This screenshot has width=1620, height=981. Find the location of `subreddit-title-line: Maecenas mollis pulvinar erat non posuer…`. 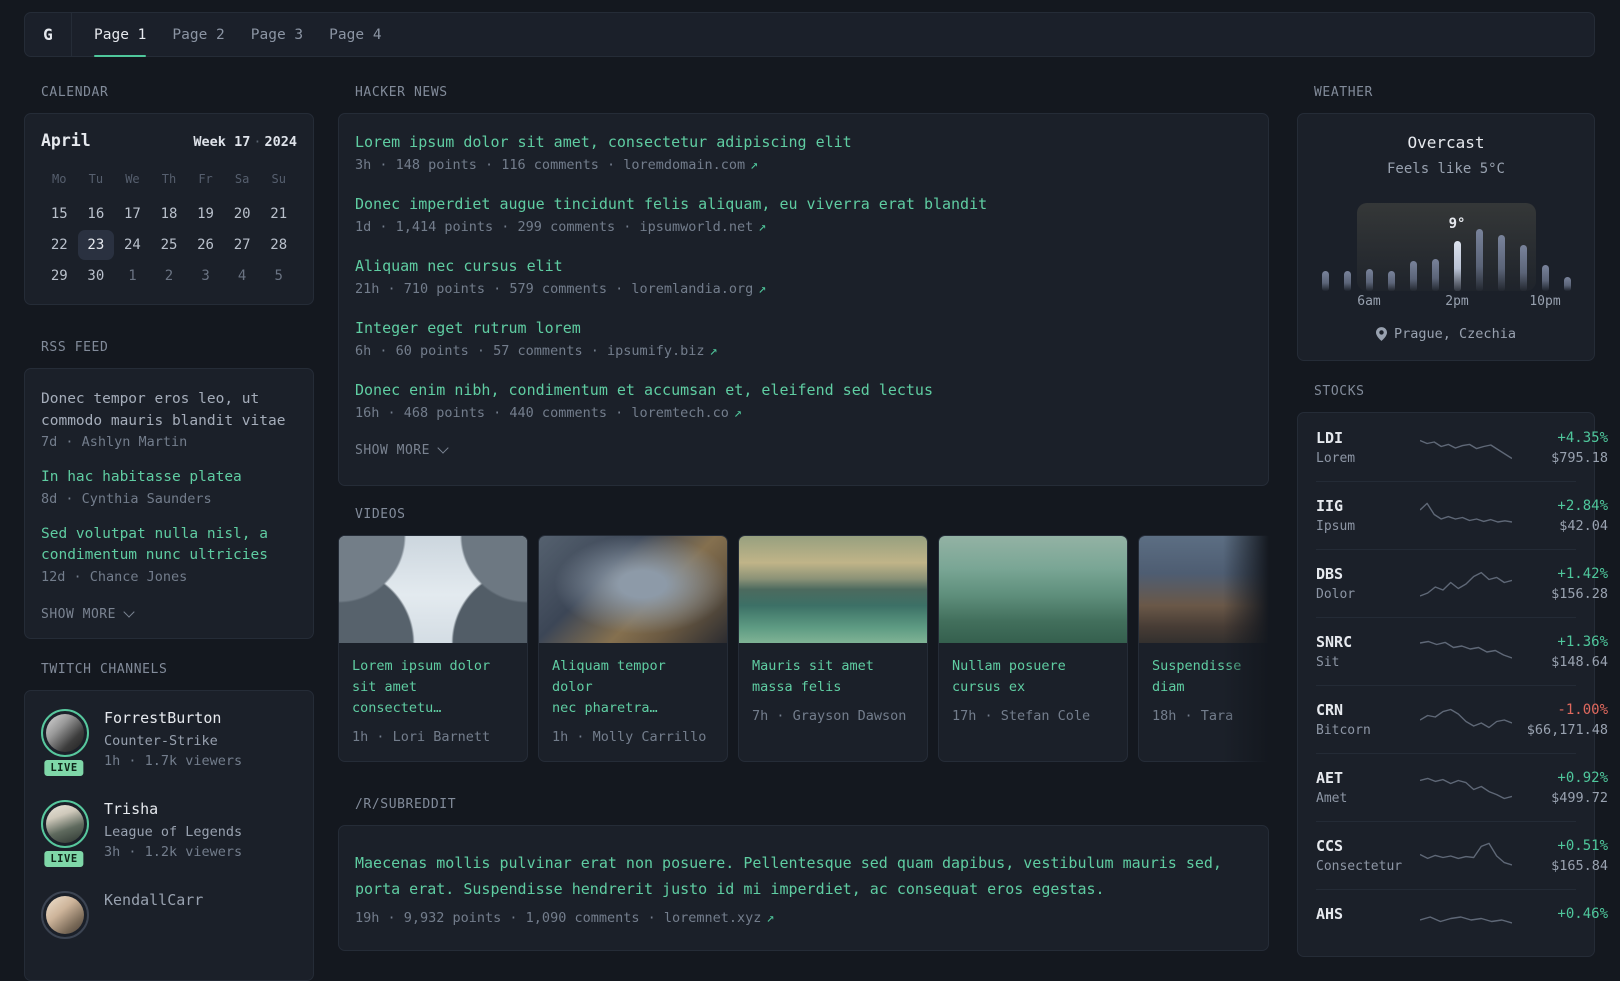

subreddit-title-line: Maecenas mollis pulvinar erat non posuer… is located at coordinates (788, 863).